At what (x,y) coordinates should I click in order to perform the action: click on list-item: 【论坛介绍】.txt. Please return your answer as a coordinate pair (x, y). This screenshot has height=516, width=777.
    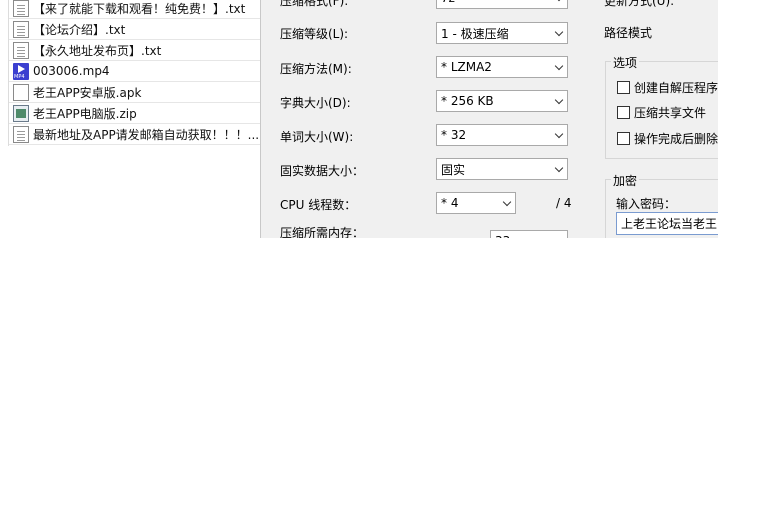
    Looking at the image, I should click on (135, 29).